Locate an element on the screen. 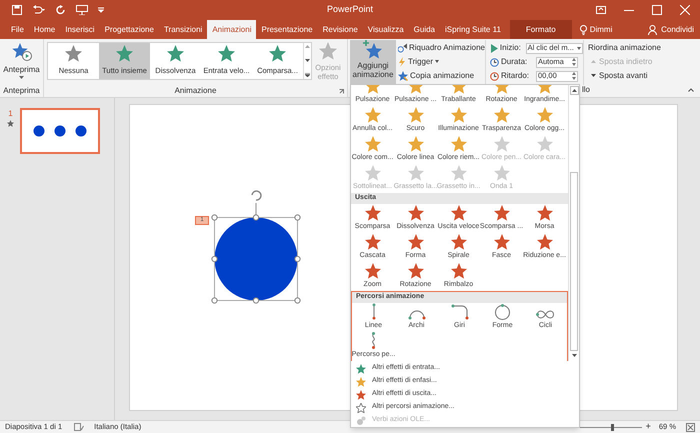 The height and width of the screenshot is (433, 700). spinner-arrows-icon is located at coordinates (574, 76).